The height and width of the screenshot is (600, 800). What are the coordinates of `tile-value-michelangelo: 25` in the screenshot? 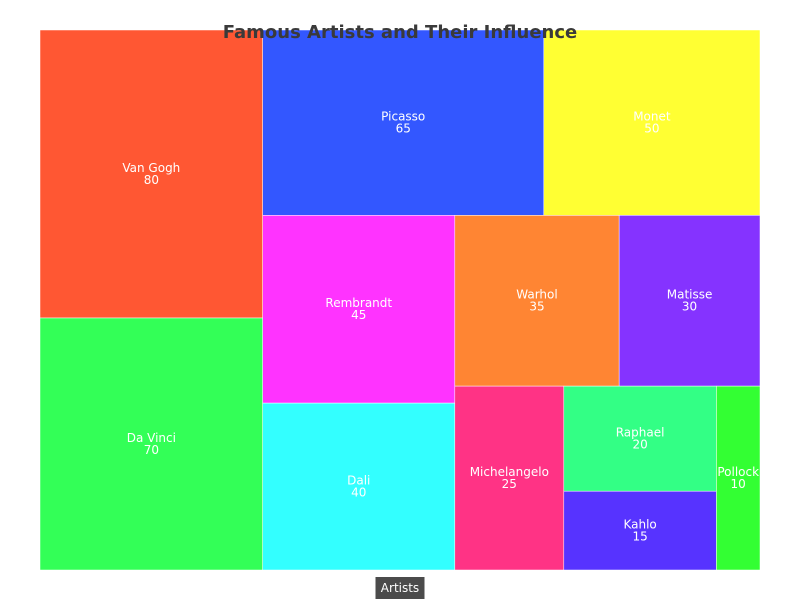 It's located at (509, 484).